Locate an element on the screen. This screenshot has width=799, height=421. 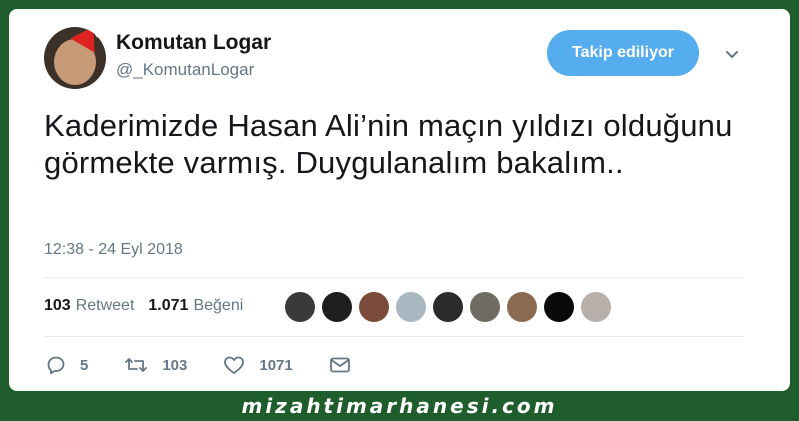
divider-bottom is located at coordinates (394, 336).